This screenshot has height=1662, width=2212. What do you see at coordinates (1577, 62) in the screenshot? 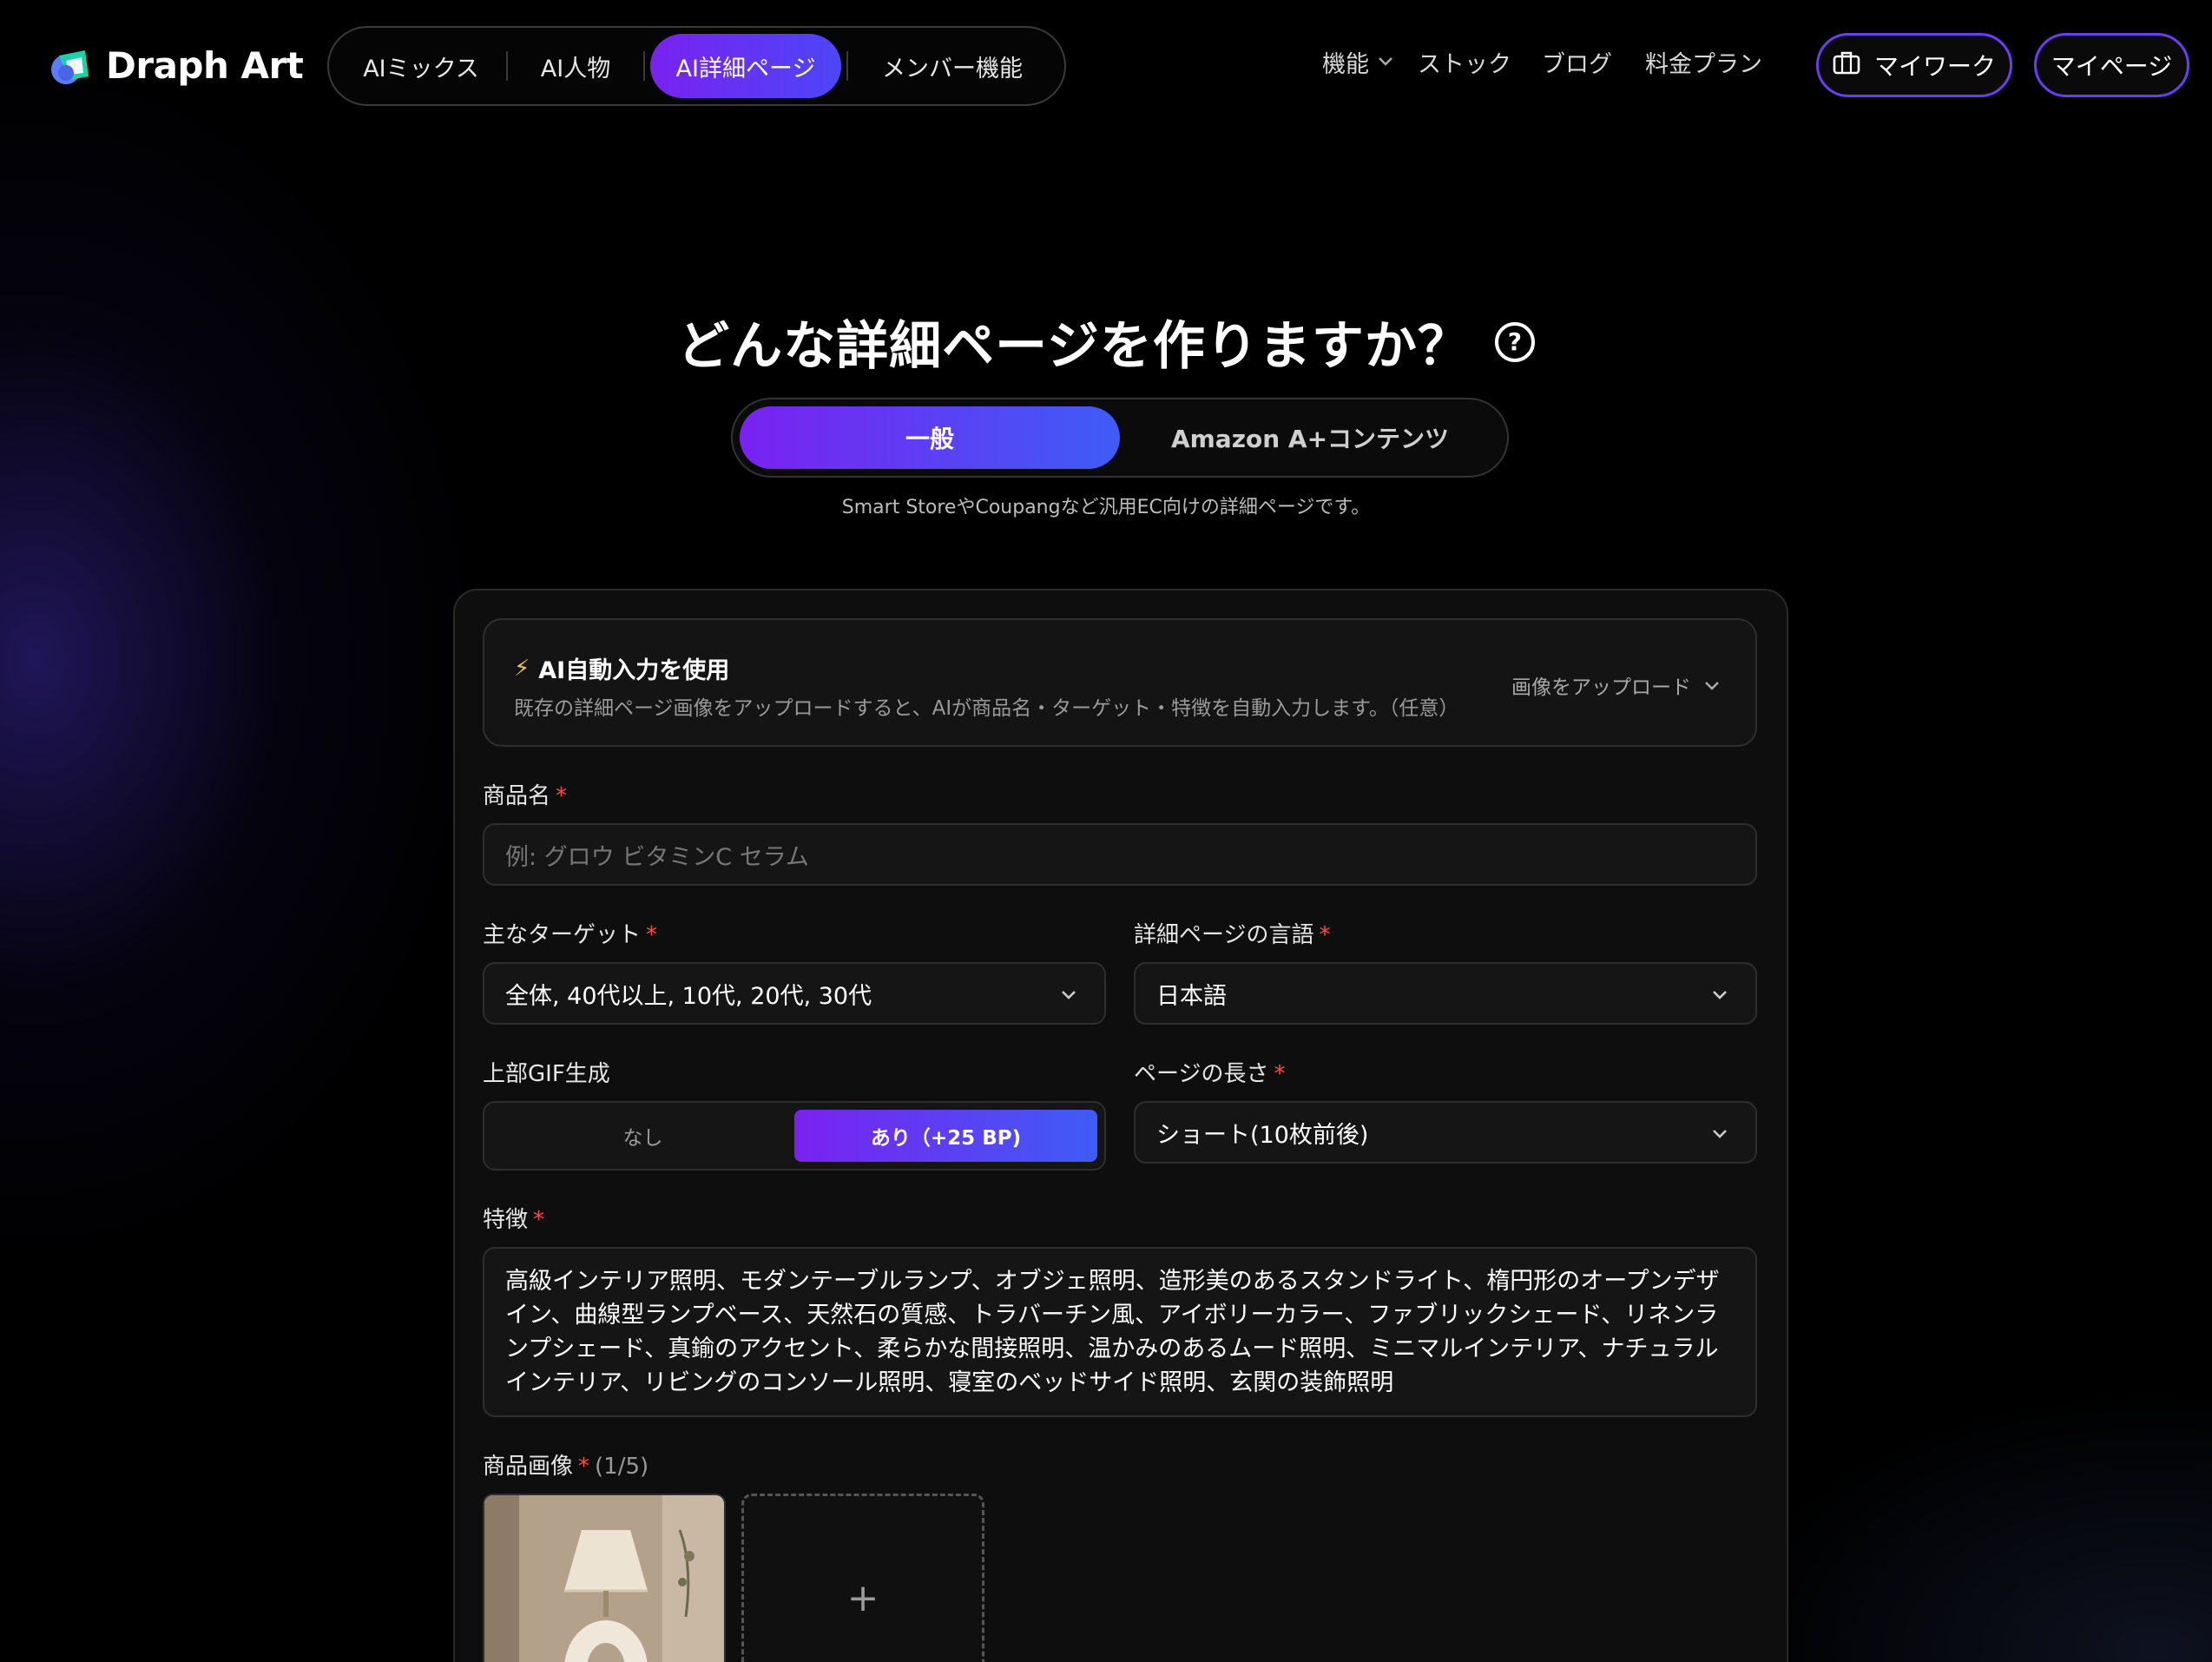
I see `nav-blog: ブログ` at bounding box center [1577, 62].